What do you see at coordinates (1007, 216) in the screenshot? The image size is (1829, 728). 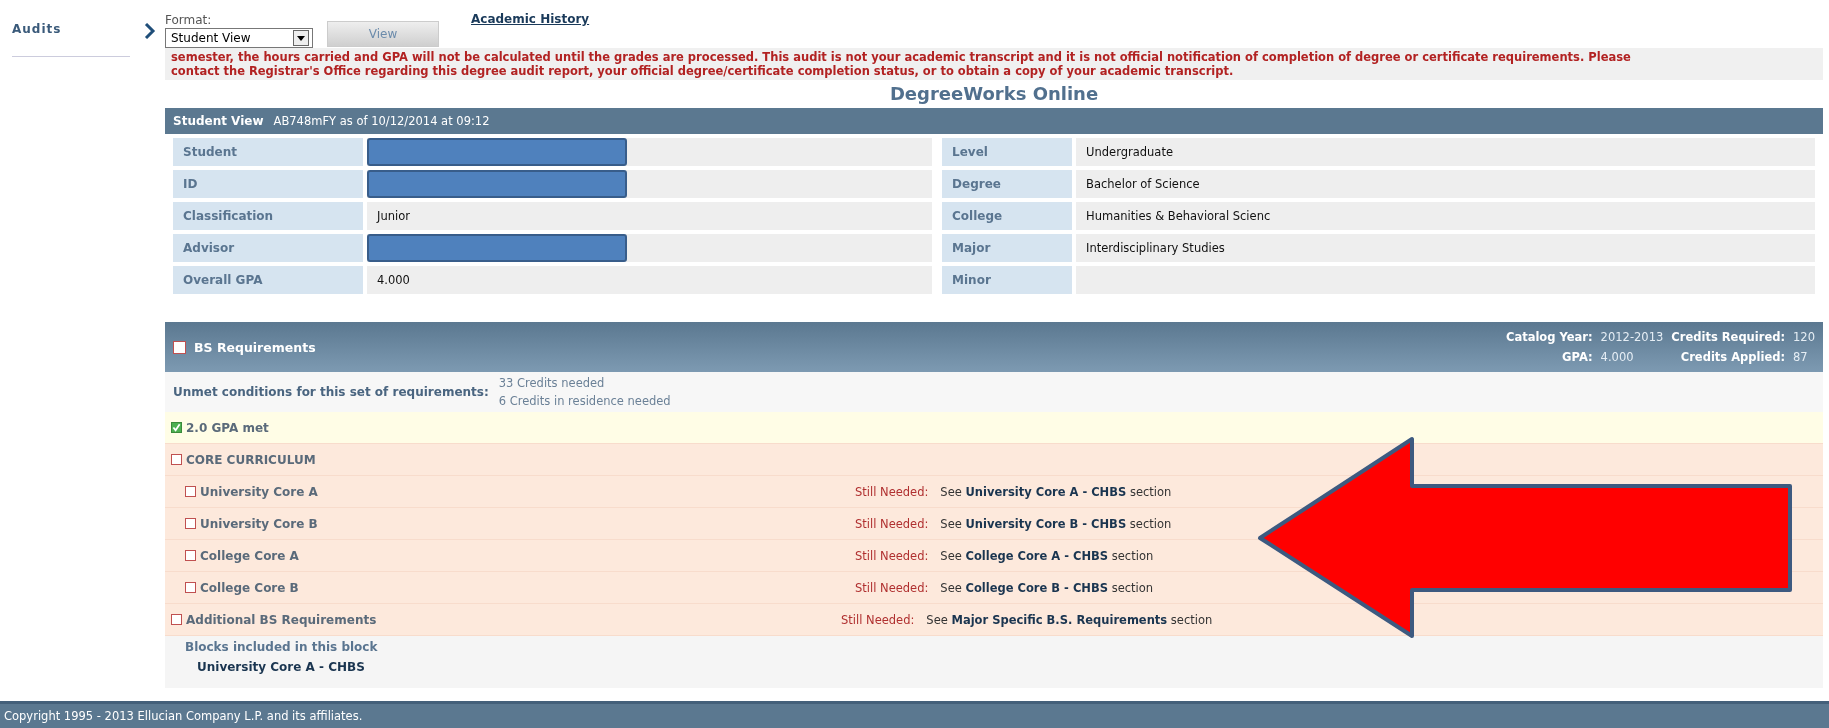 I see `field-label: College` at bounding box center [1007, 216].